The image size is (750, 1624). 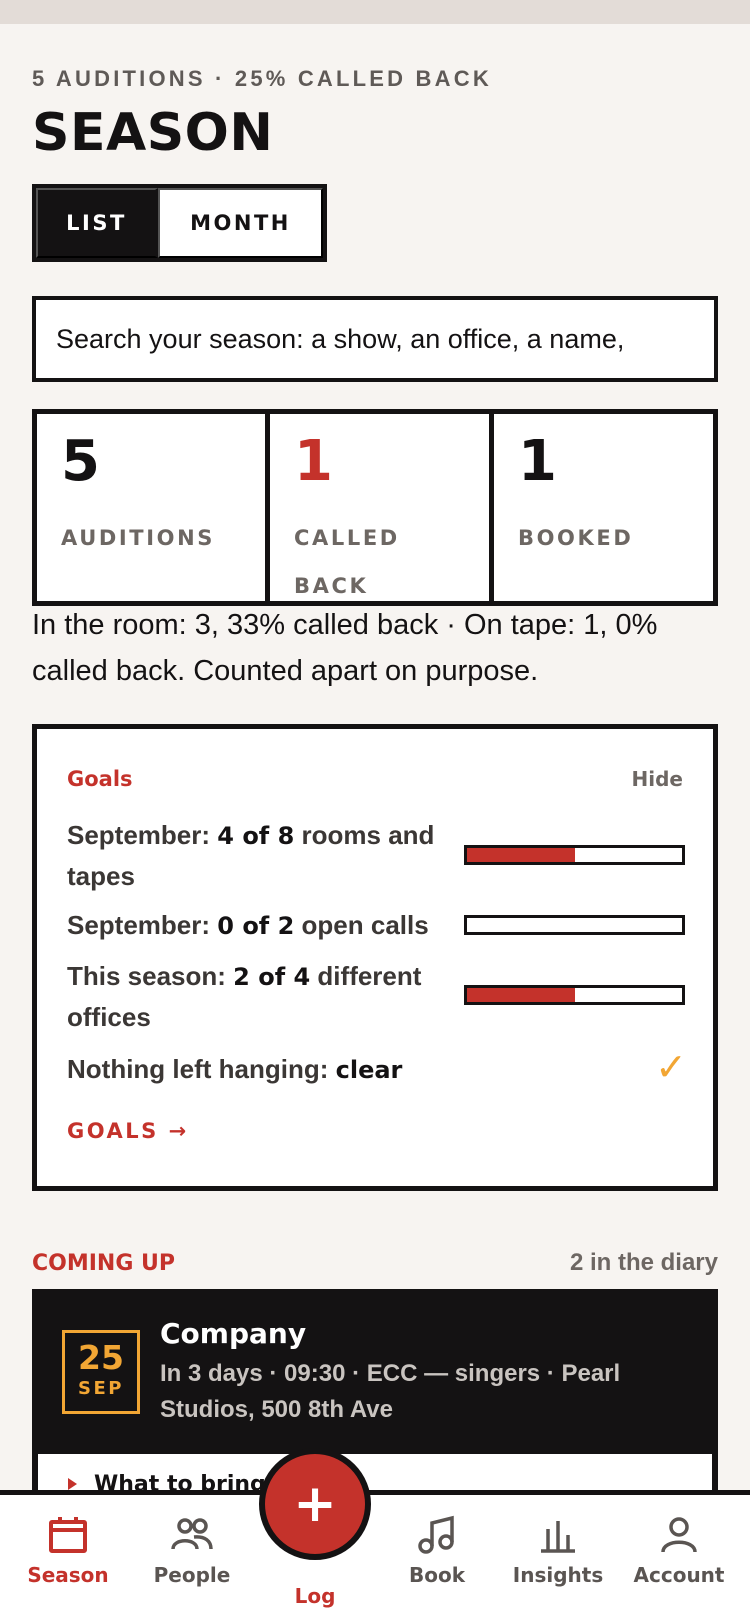 What do you see at coordinates (375, 1472) in the screenshot?
I see `what-to-bring-panel: What to bring` at bounding box center [375, 1472].